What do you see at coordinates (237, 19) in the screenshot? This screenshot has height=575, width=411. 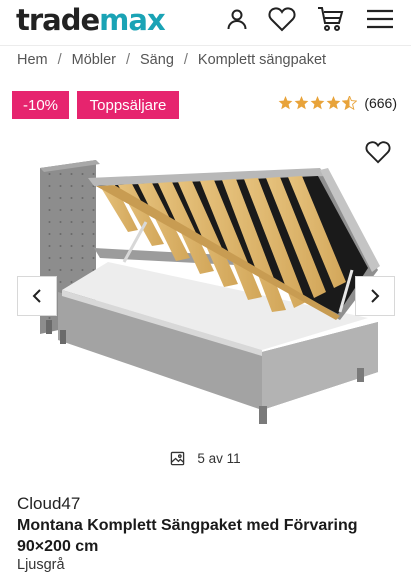 I see `account-icon` at bounding box center [237, 19].